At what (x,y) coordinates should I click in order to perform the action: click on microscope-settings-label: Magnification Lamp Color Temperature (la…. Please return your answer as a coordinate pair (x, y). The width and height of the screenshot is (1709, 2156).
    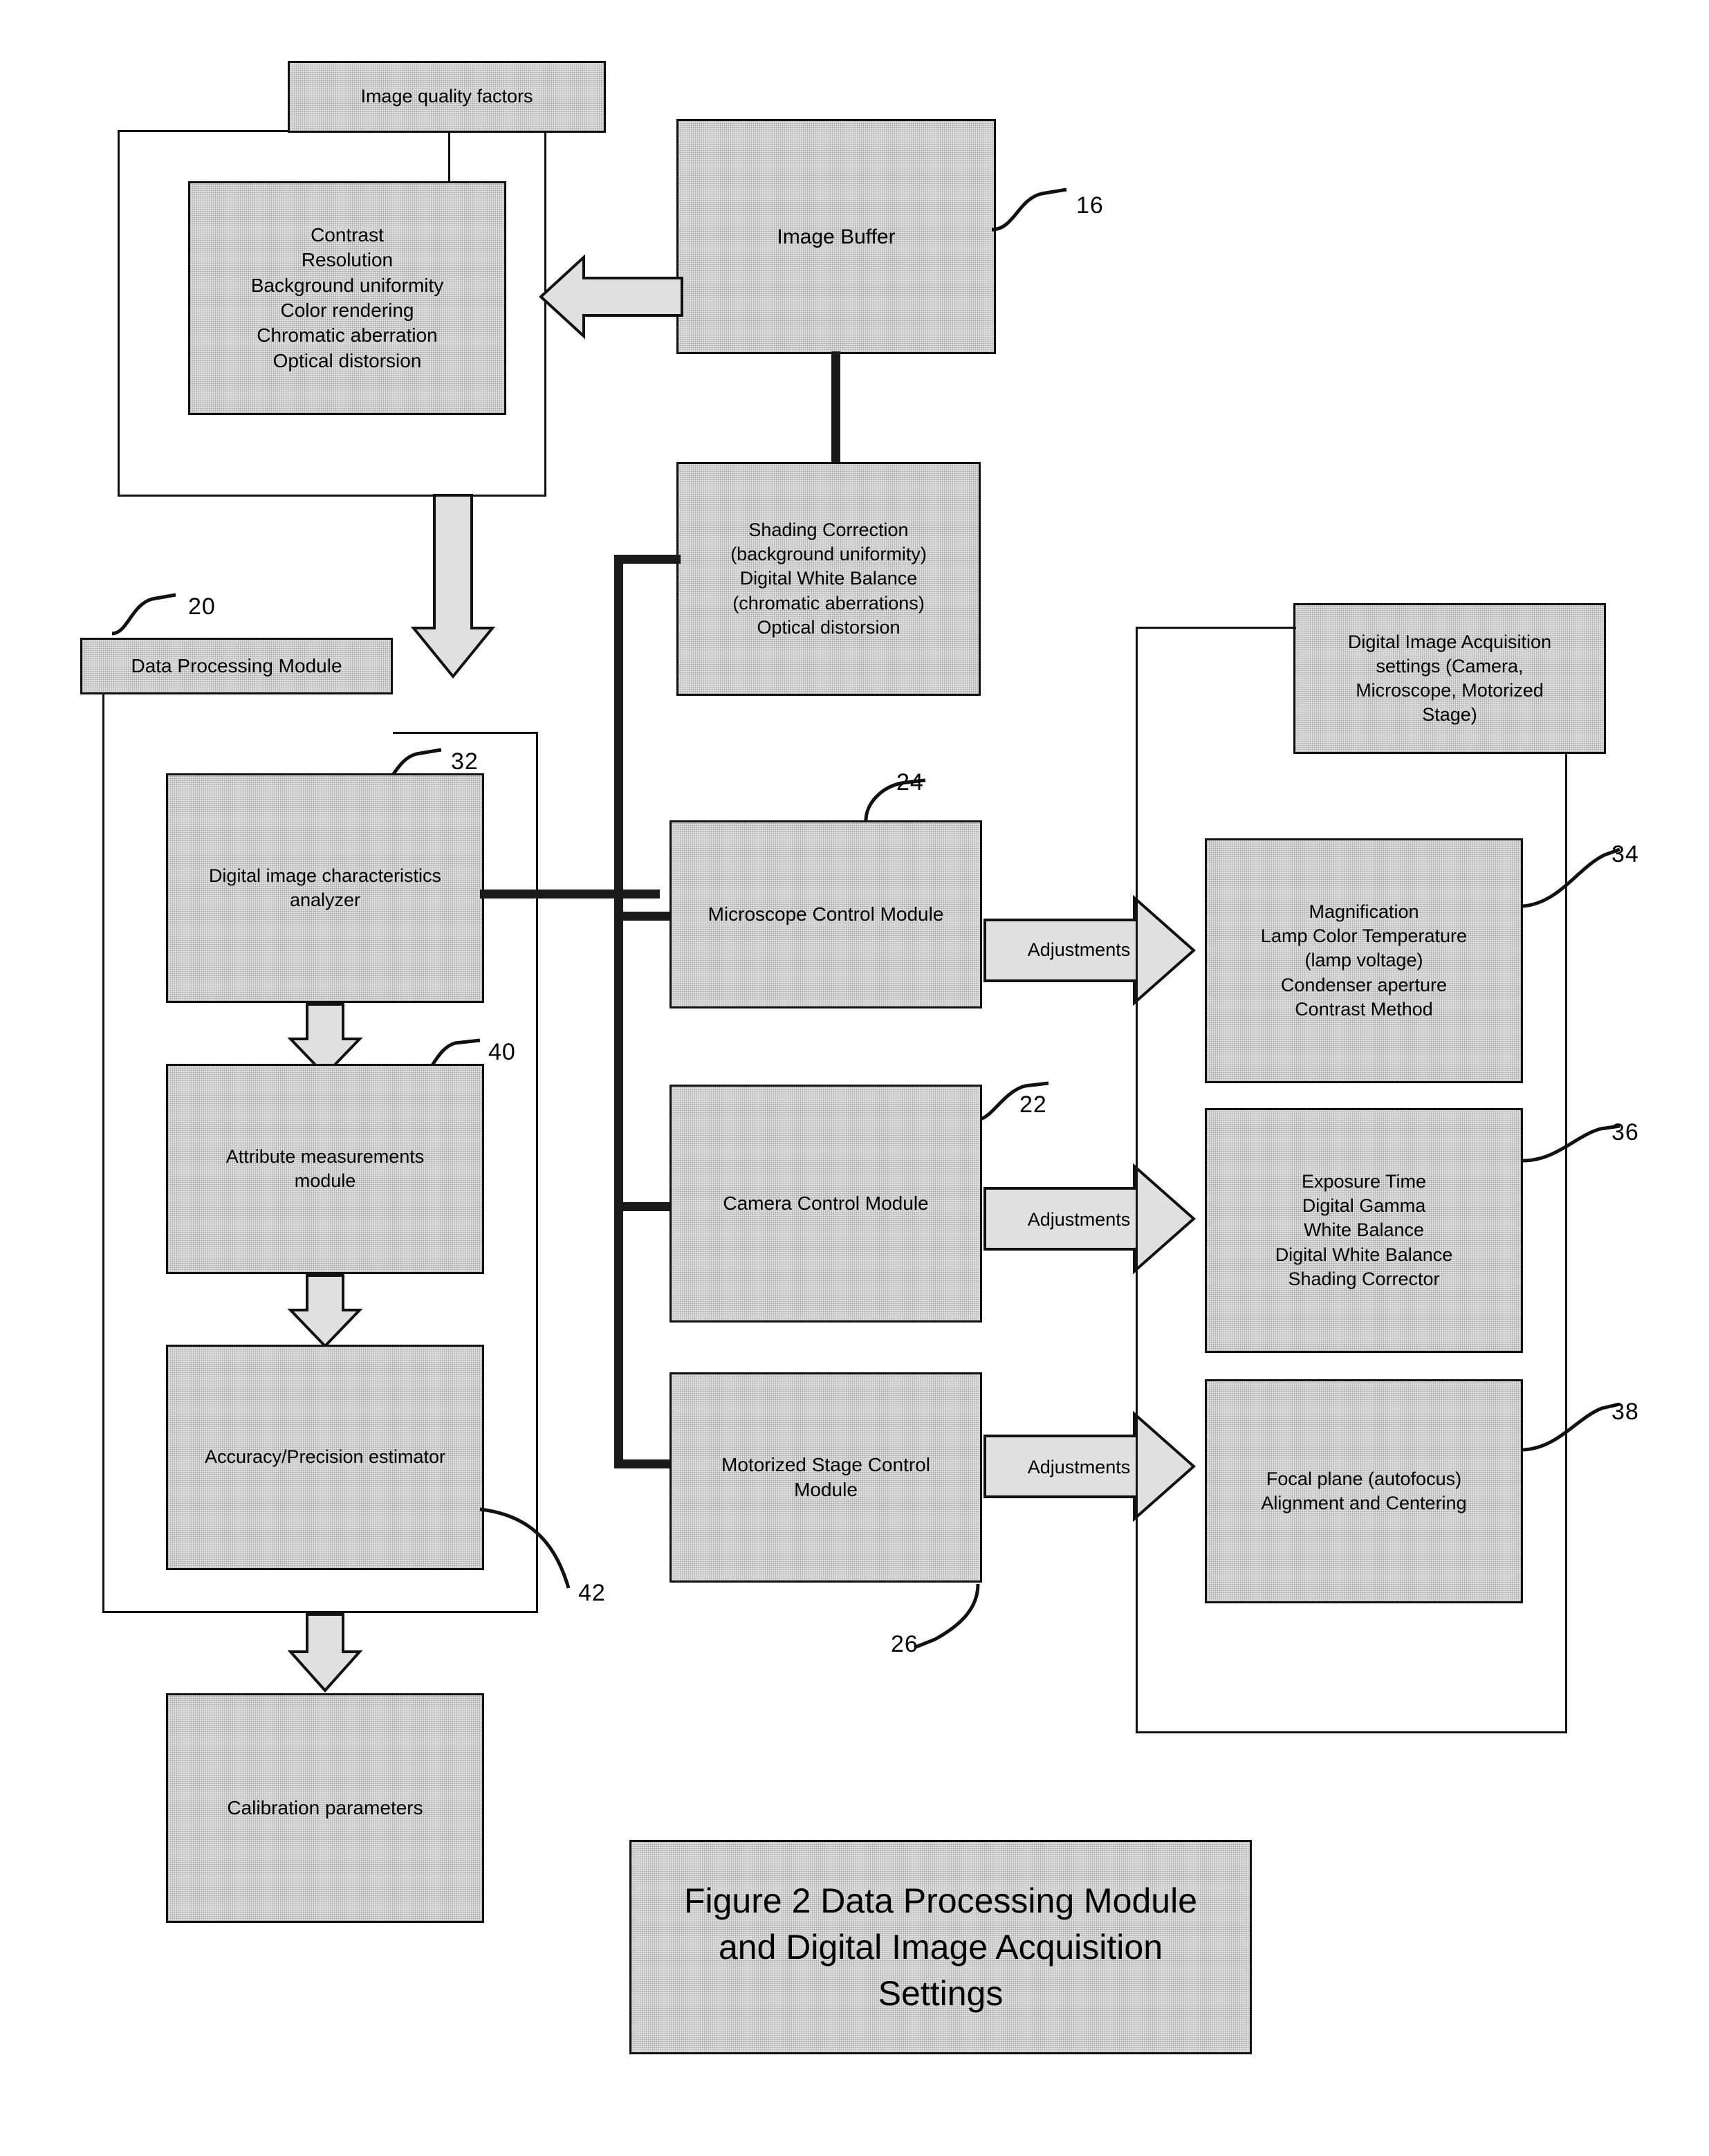
    Looking at the image, I should click on (1364, 960).